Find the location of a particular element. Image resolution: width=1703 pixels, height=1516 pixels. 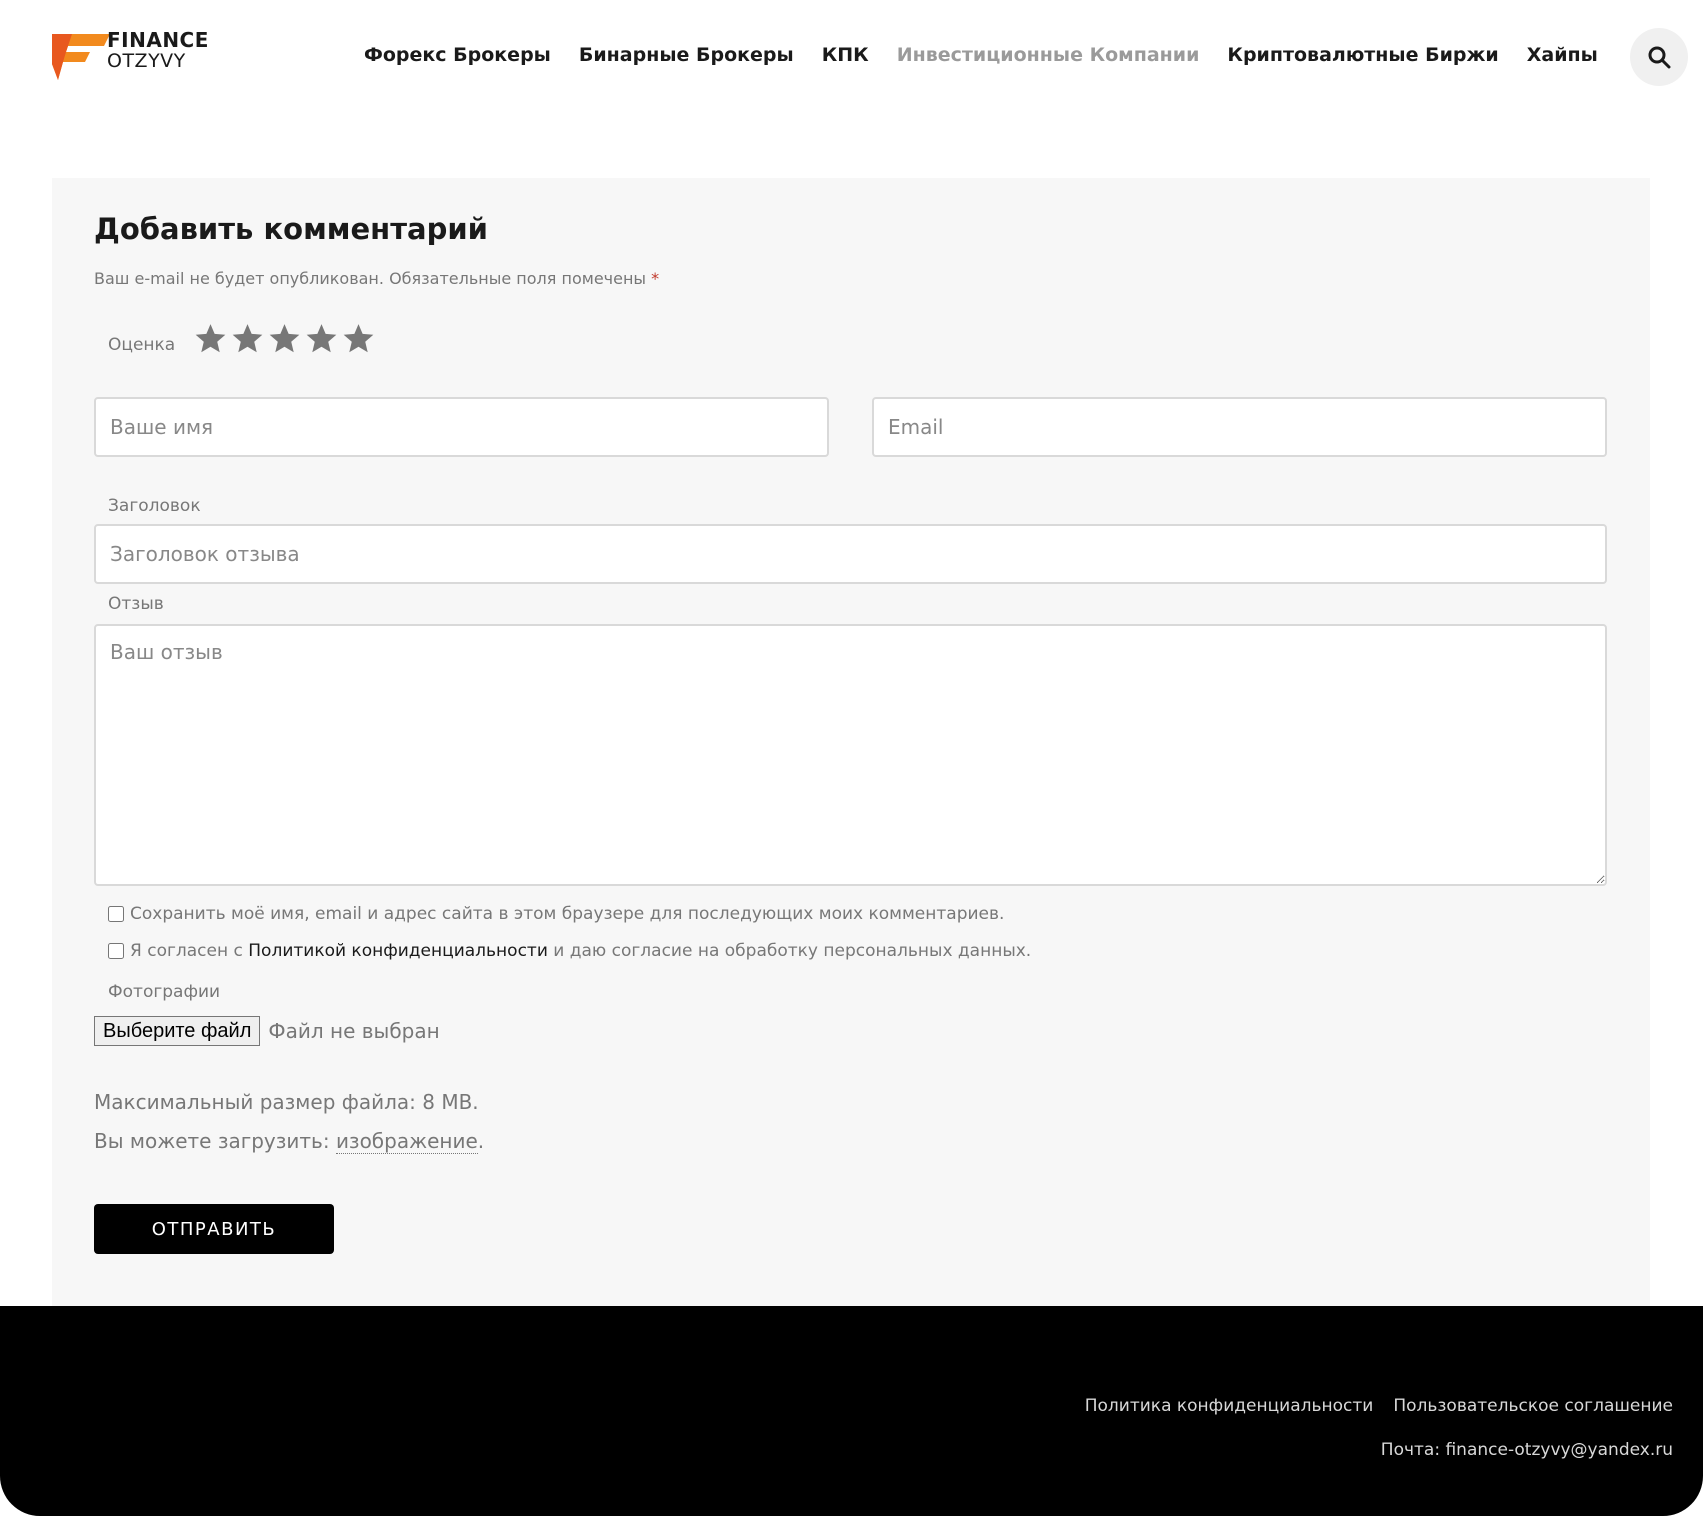

site-logo: FINANCE OTZYVY is located at coordinates (132, 56).